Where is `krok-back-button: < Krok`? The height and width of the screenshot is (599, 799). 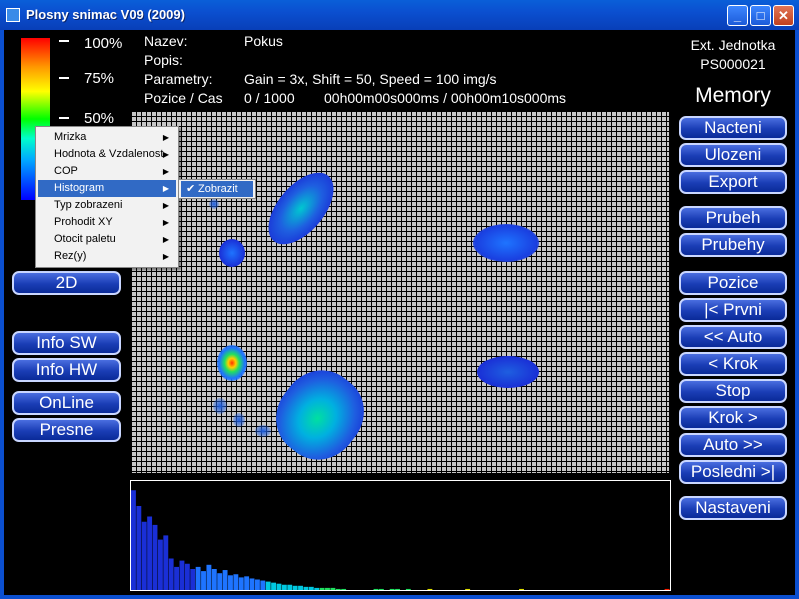 krok-back-button: < Krok is located at coordinates (733, 364).